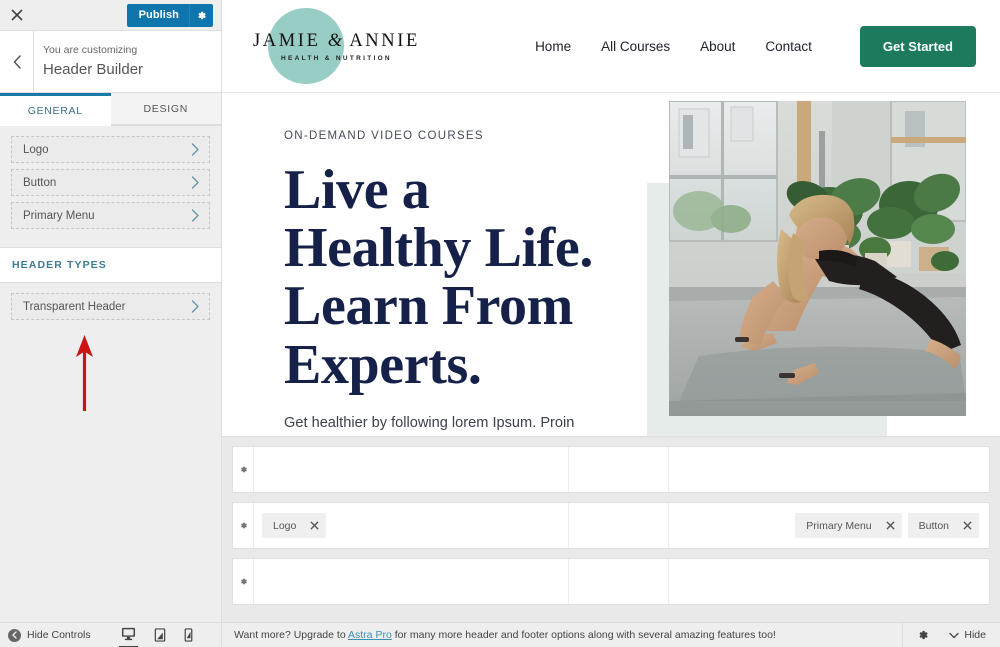 This screenshot has height=647, width=1000. What do you see at coordinates (717, 46) in the screenshot?
I see `nav-item-about: About` at bounding box center [717, 46].